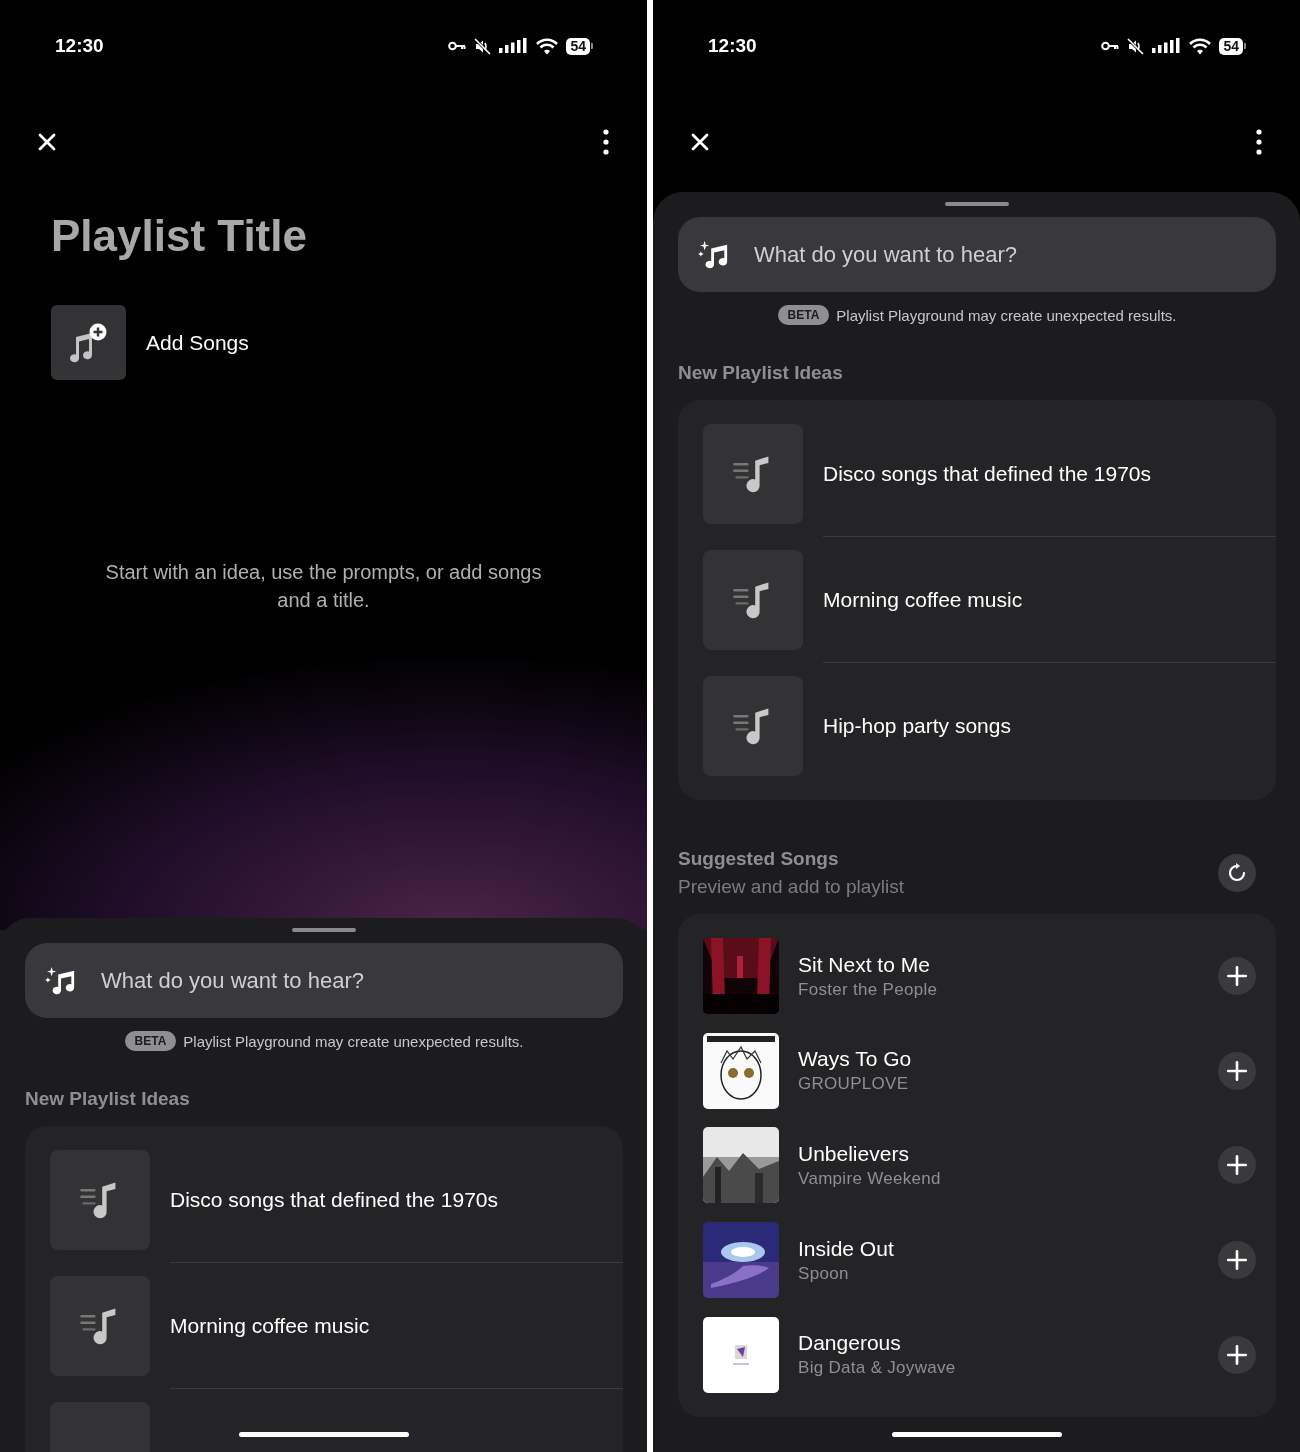 Image resolution: width=1300 pixels, height=1452 pixels. Describe the element at coordinates (349, 236) in the screenshot. I see `playlist-title: Playlist Title` at that location.